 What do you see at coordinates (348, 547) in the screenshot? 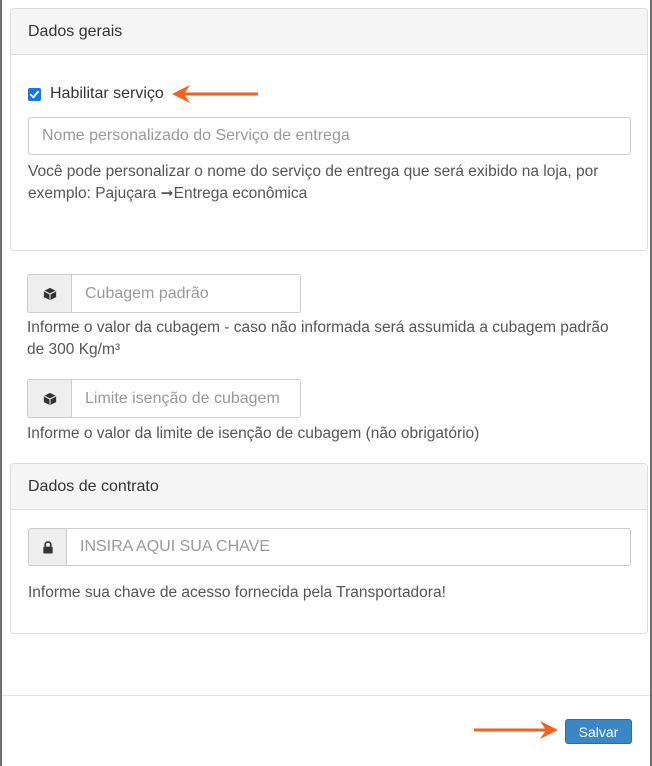
I see `access-key-input: INSIRA AQUI SUA CHAVE` at bounding box center [348, 547].